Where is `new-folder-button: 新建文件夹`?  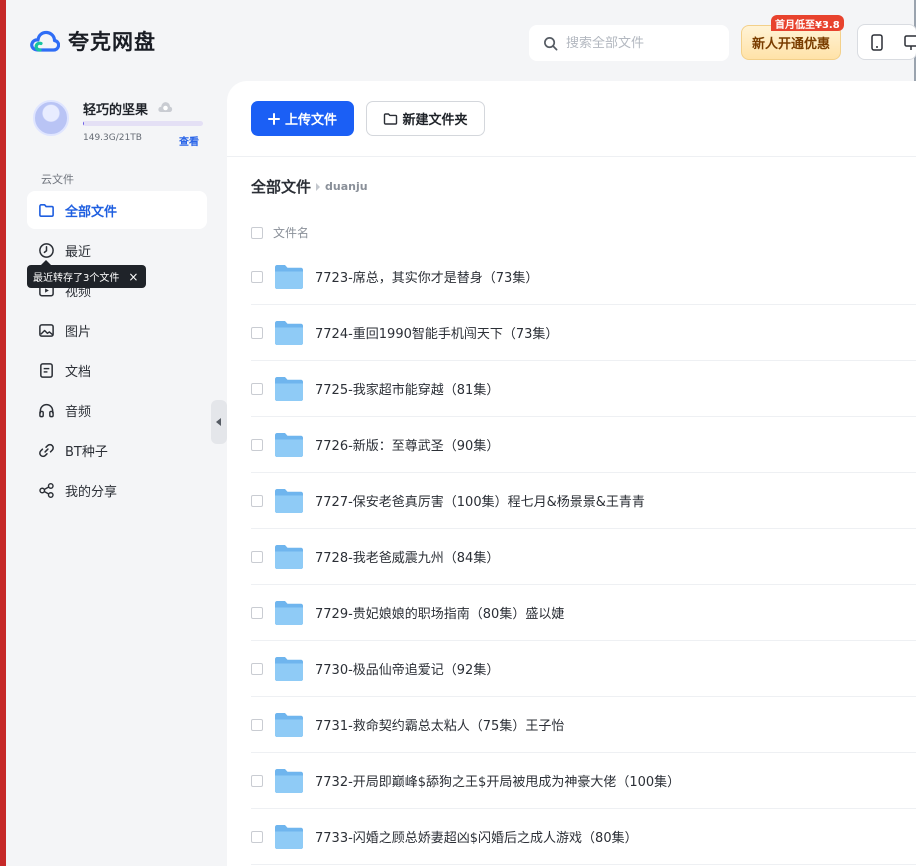
new-folder-button: 新建文件夹 is located at coordinates (425, 118).